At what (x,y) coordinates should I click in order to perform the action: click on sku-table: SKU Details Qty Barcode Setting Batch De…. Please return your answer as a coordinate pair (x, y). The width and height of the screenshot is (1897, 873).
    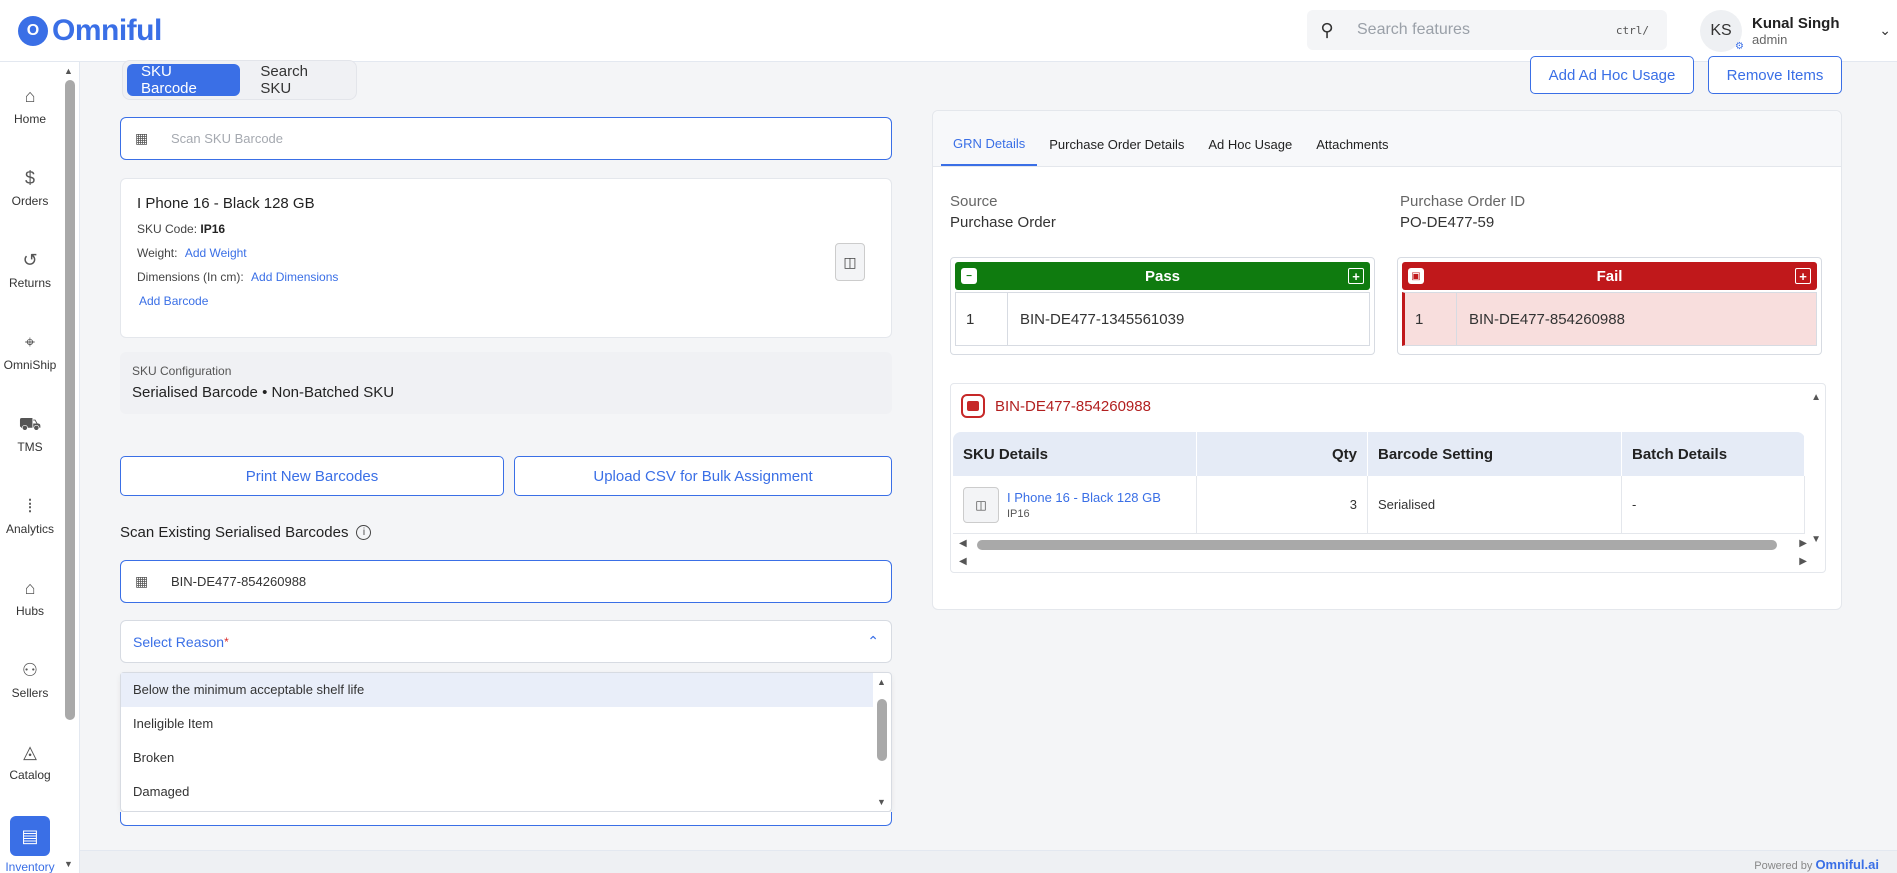
    Looking at the image, I should click on (1379, 483).